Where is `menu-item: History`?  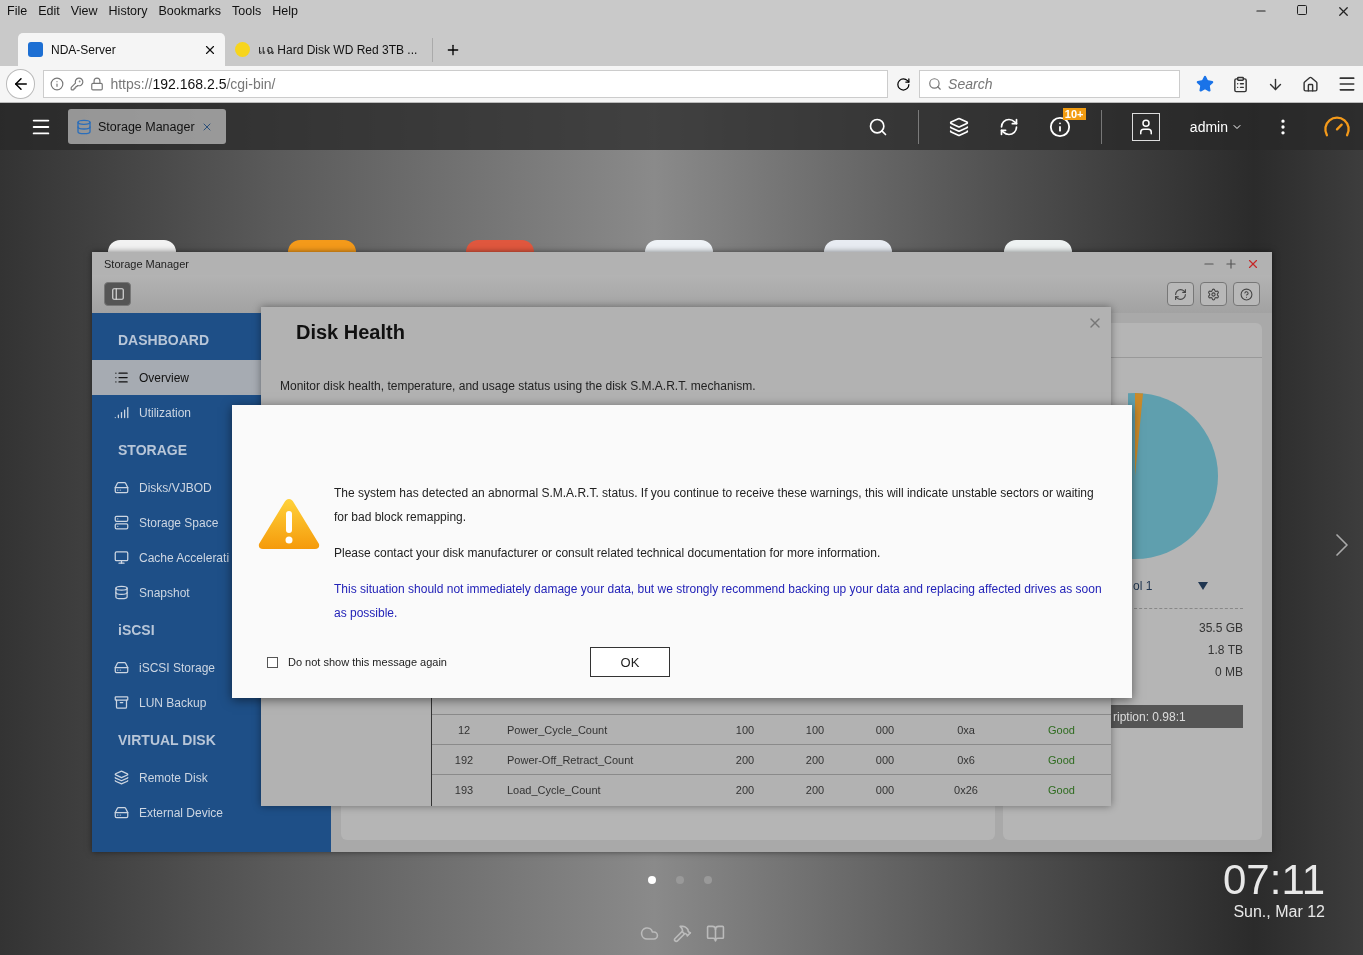
menu-item: History is located at coordinates (128, 11).